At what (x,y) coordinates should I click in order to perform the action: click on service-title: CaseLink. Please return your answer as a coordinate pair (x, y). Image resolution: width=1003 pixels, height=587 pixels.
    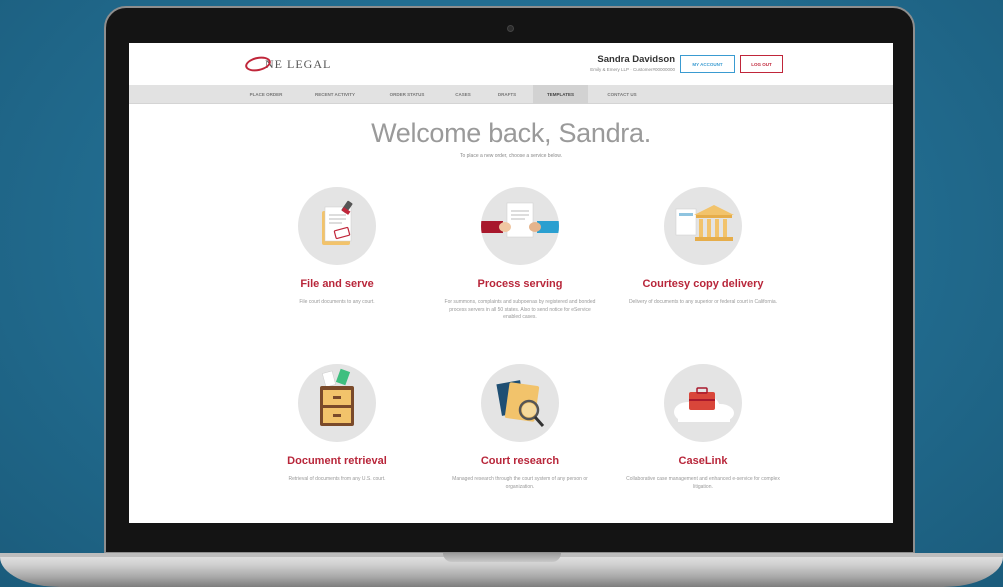
    Looking at the image, I should click on (703, 461).